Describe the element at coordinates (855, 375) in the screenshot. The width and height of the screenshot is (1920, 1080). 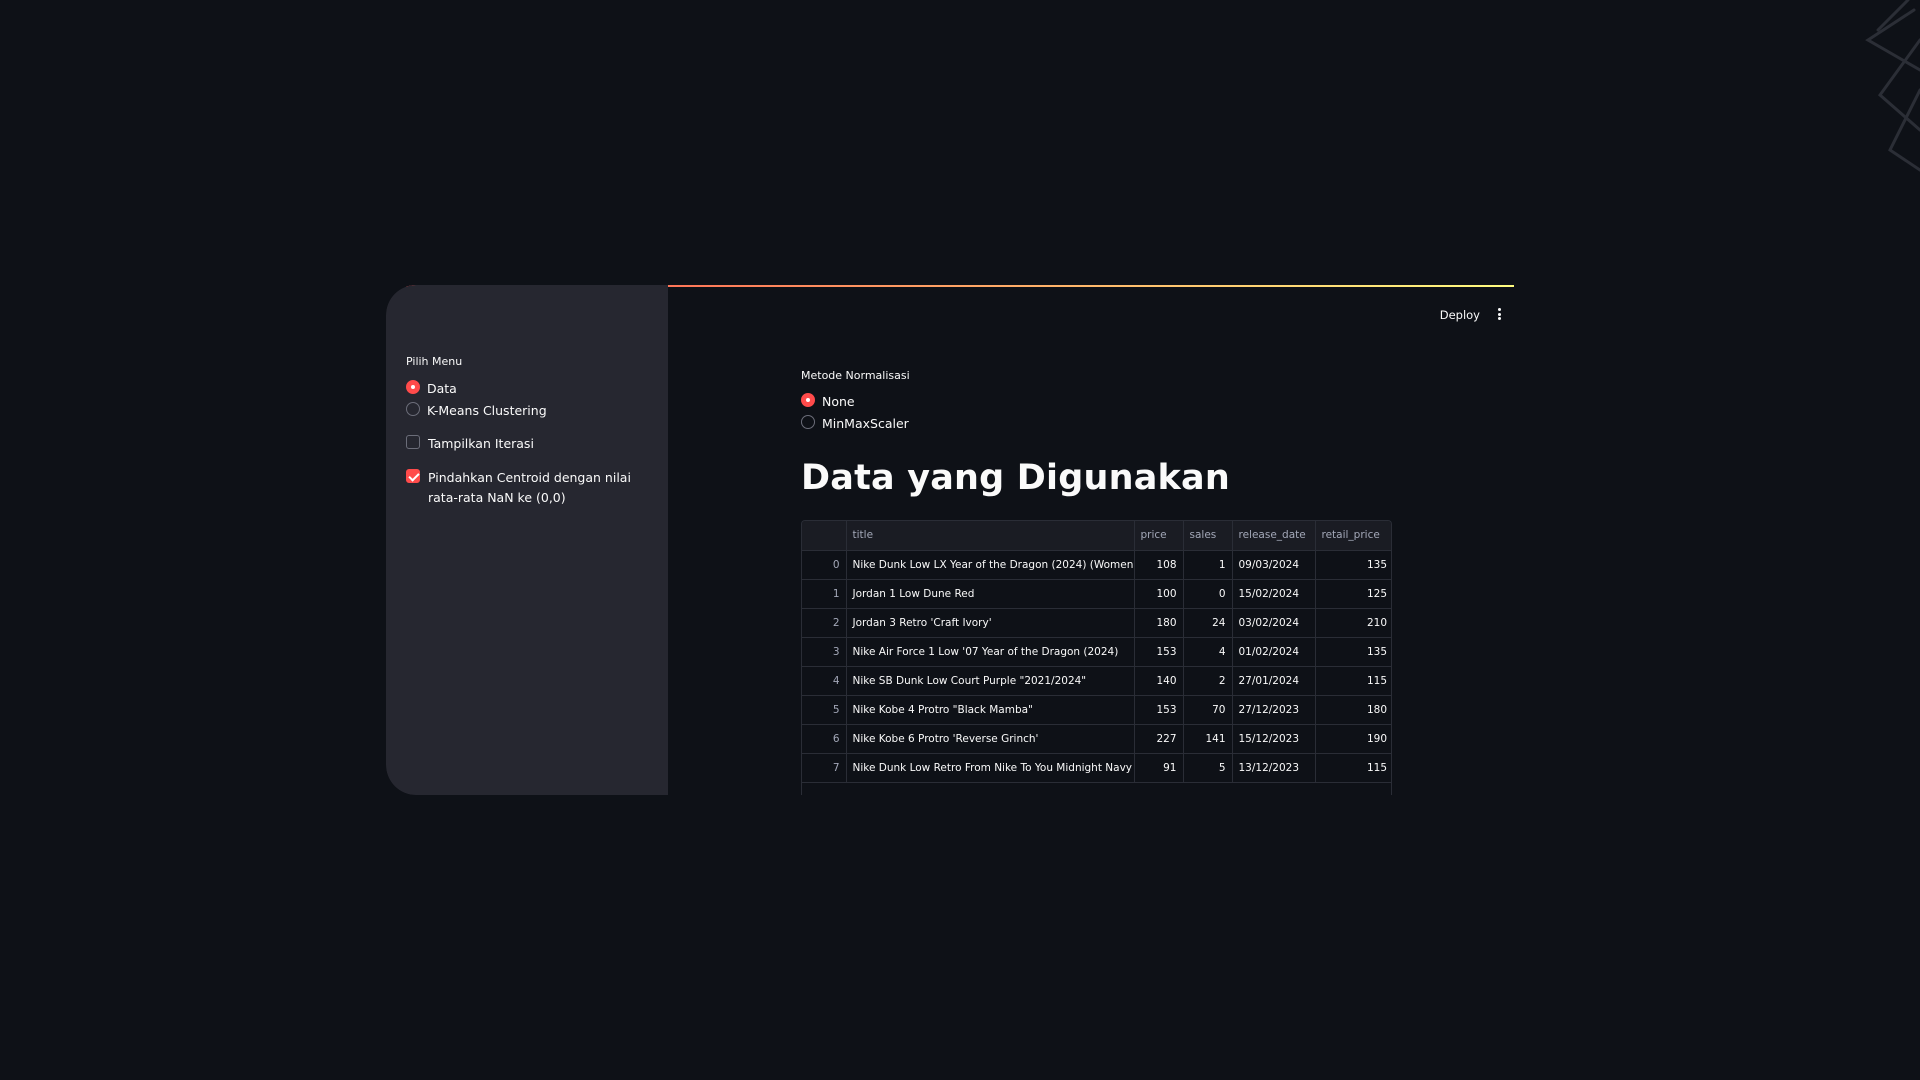
I see `normalization-radio-label: Metode Normalisasi` at that location.